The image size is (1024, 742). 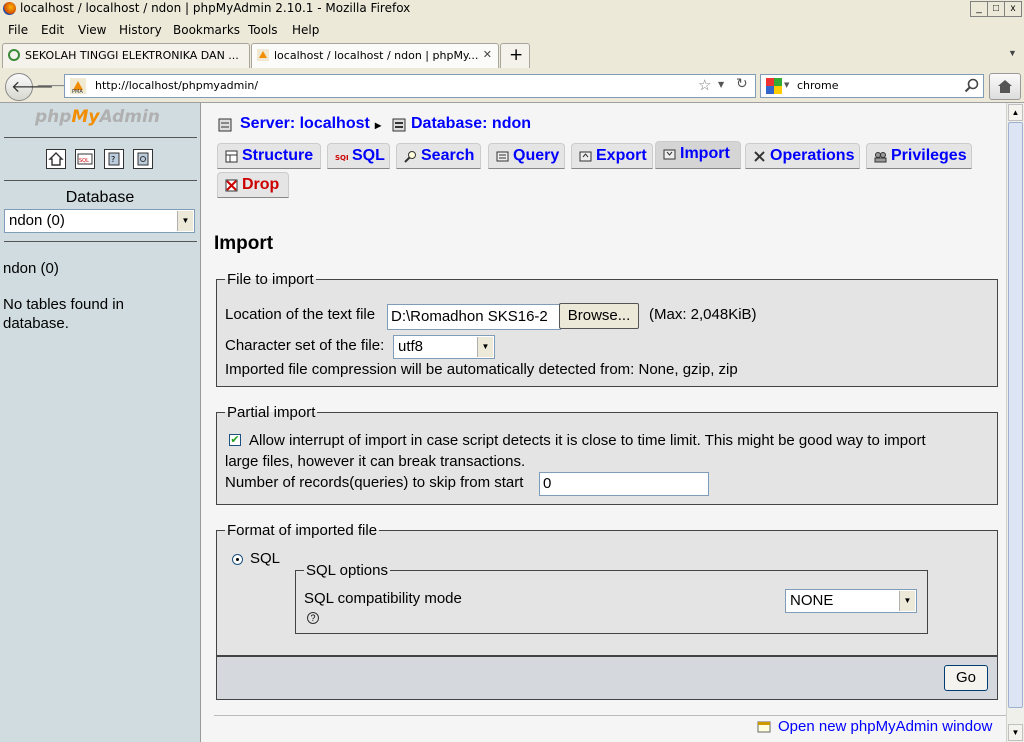 What do you see at coordinates (263, 30) in the screenshot?
I see `menu-tools: Tools` at bounding box center [263, 30].